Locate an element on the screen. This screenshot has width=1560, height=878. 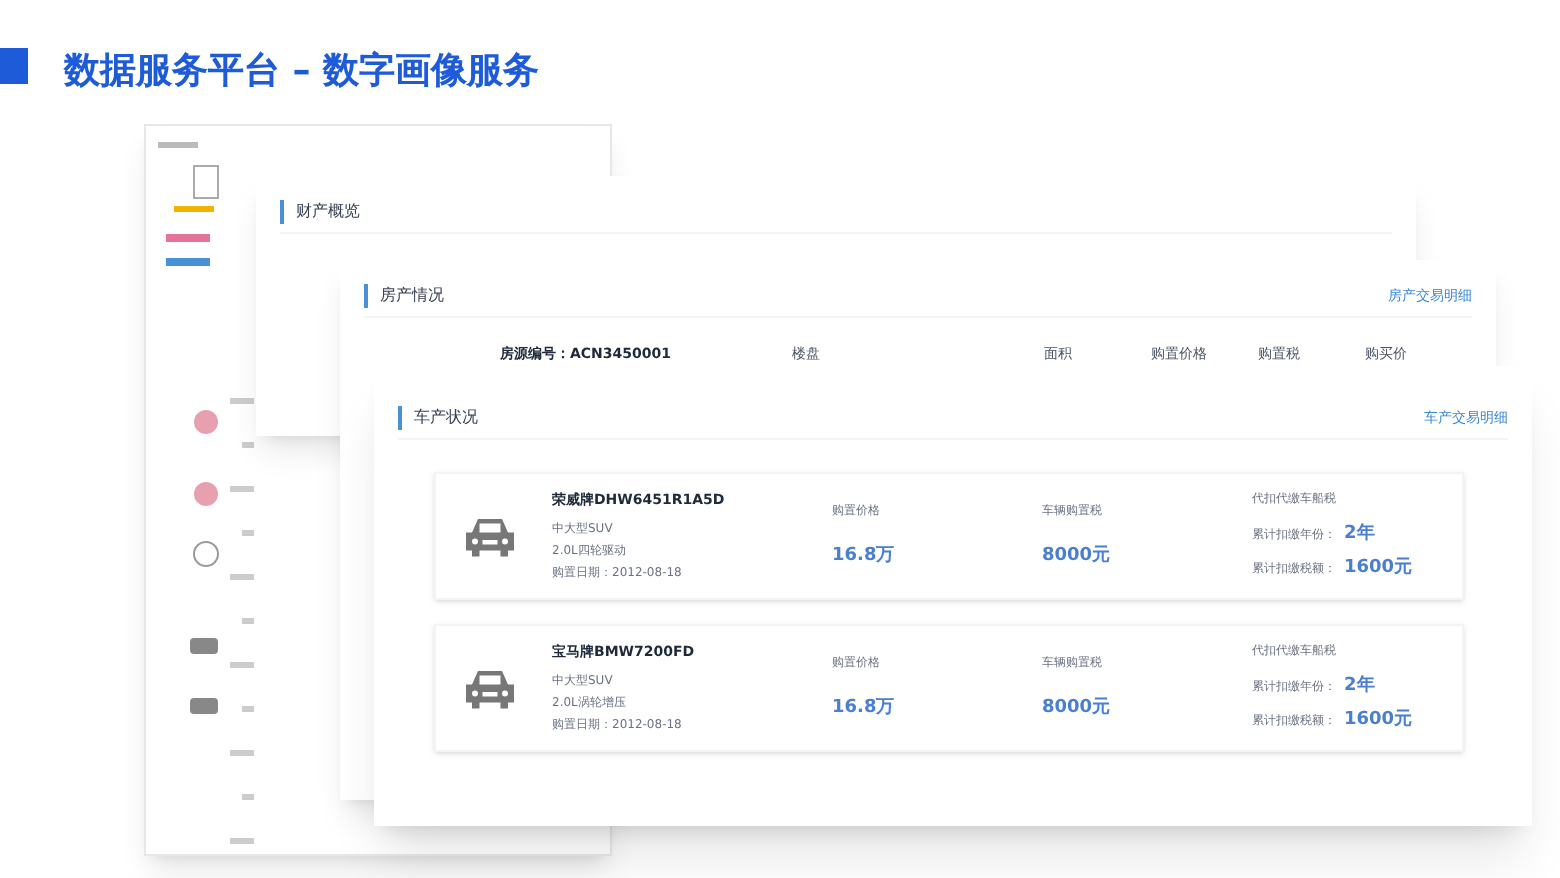
title-marker is located at coordinates (14, 66).